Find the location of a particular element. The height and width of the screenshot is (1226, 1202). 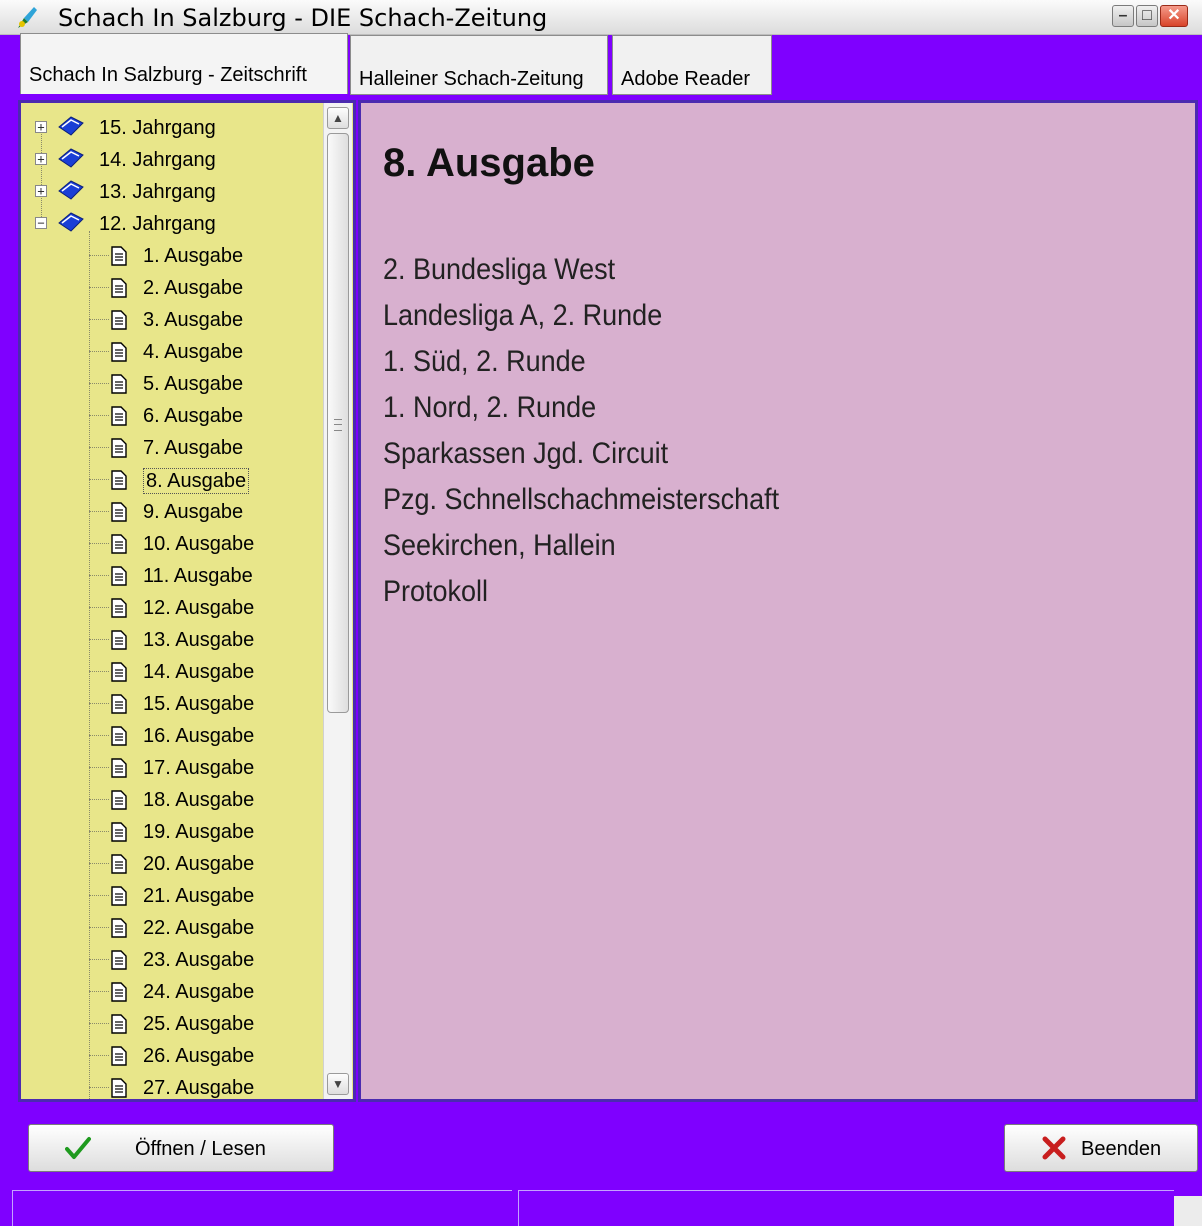

tab-label: Halleiner Schach-Zeitung is located at coordinates (471, 79).